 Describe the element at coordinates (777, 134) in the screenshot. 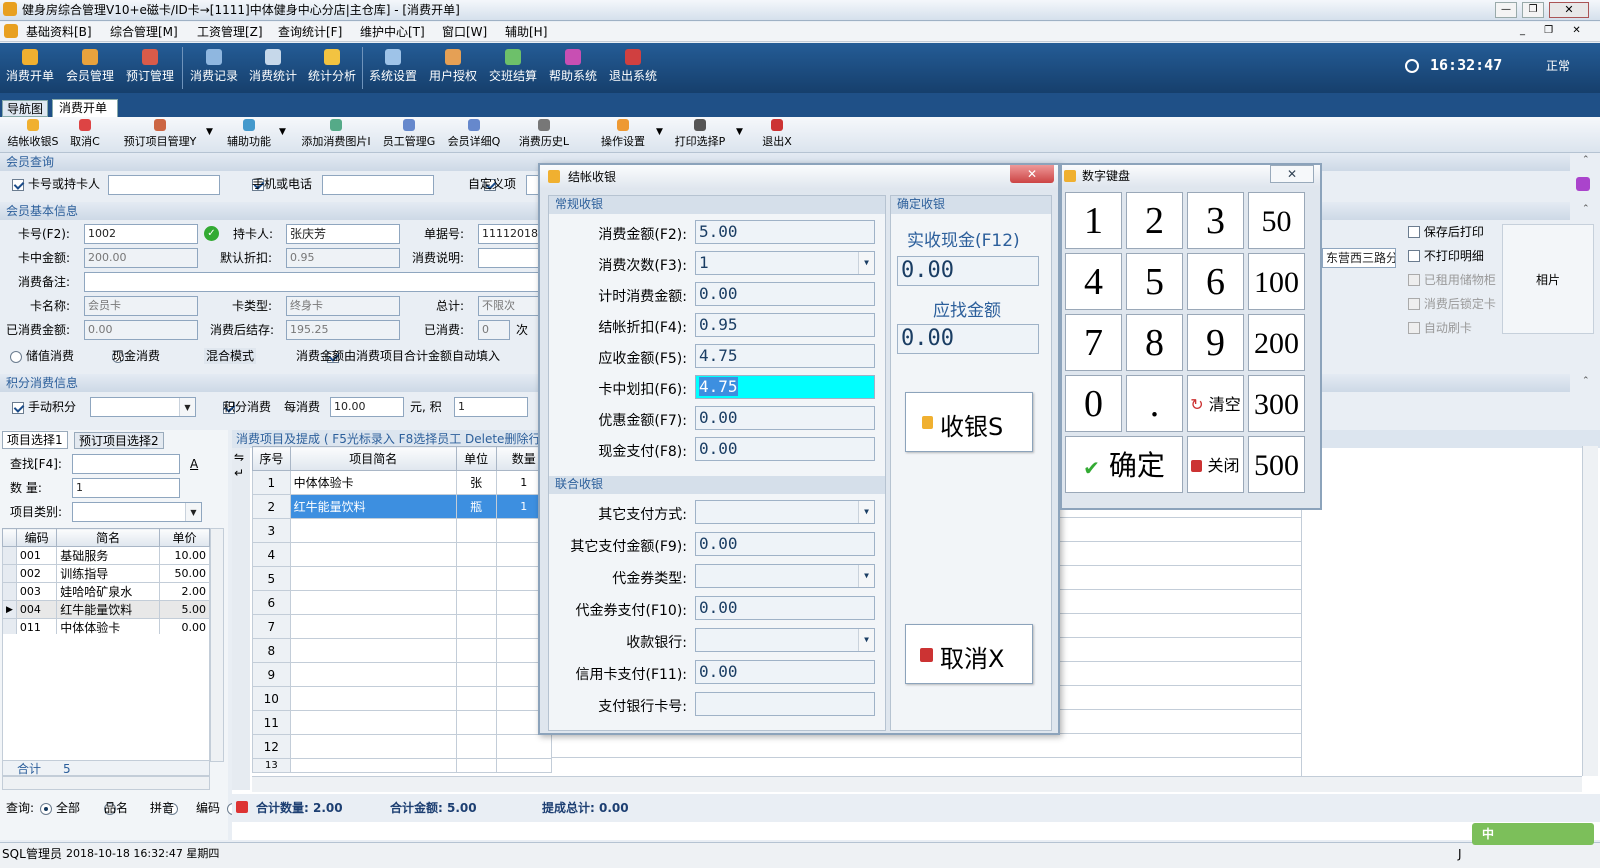

I see `exit-action: 退出X` at that location.